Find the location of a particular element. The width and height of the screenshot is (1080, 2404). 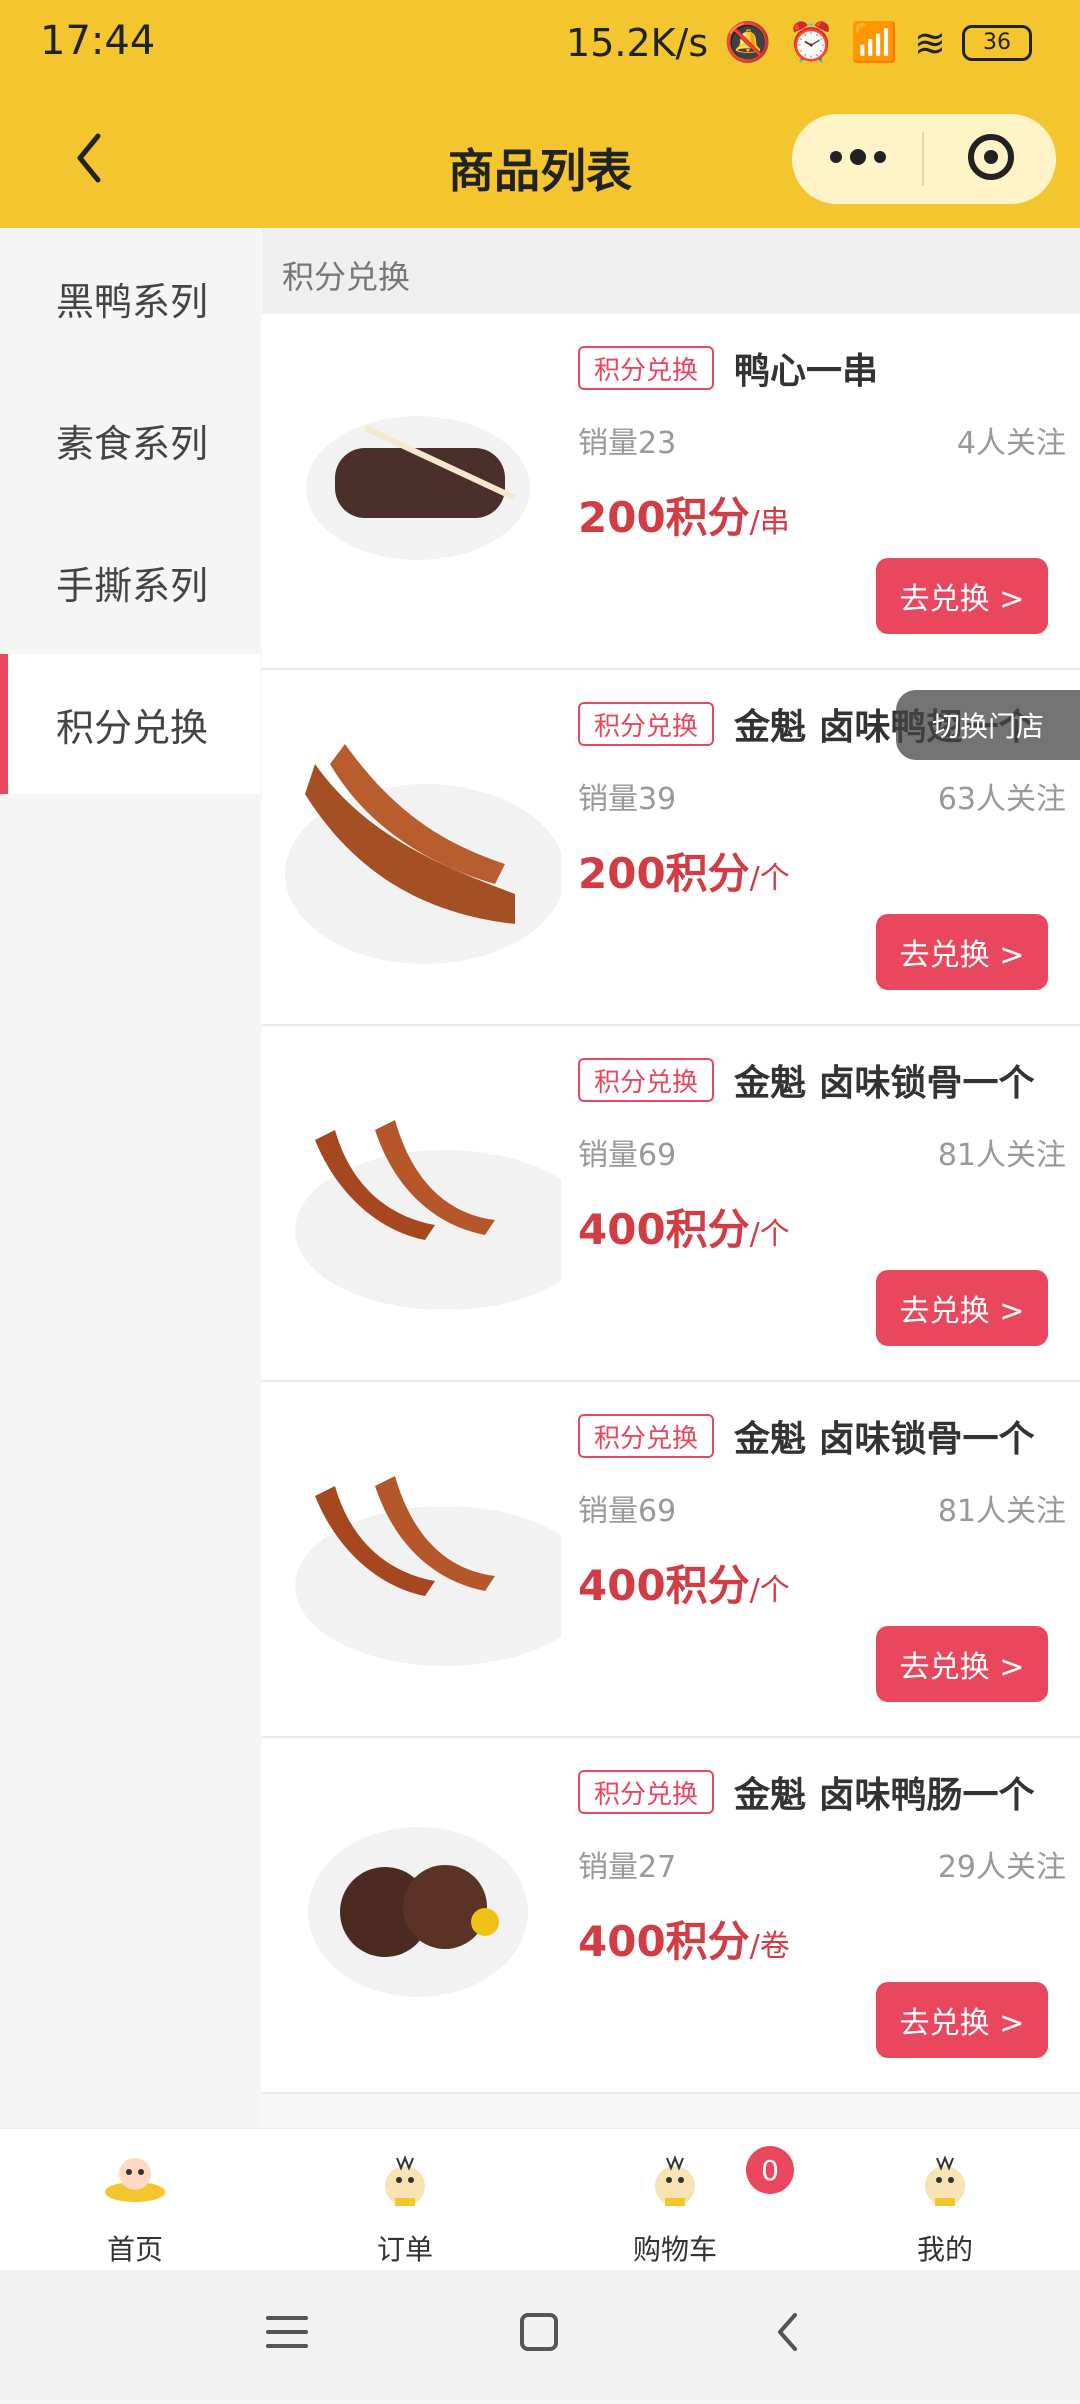

tab-home: 首页 is located at coordinates (135, 2199).